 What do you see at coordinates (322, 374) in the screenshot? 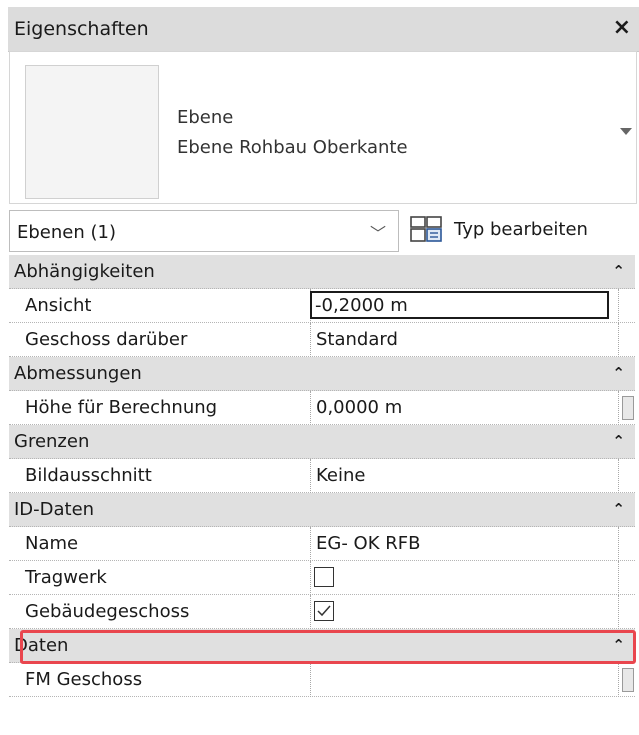
I see `category-abmessungen: Abmessungen ⌃` at bounding box center [322, 374].